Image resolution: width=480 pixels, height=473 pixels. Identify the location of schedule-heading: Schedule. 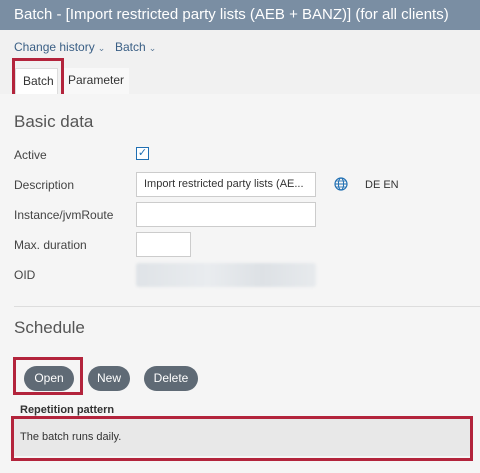
(49, 327).